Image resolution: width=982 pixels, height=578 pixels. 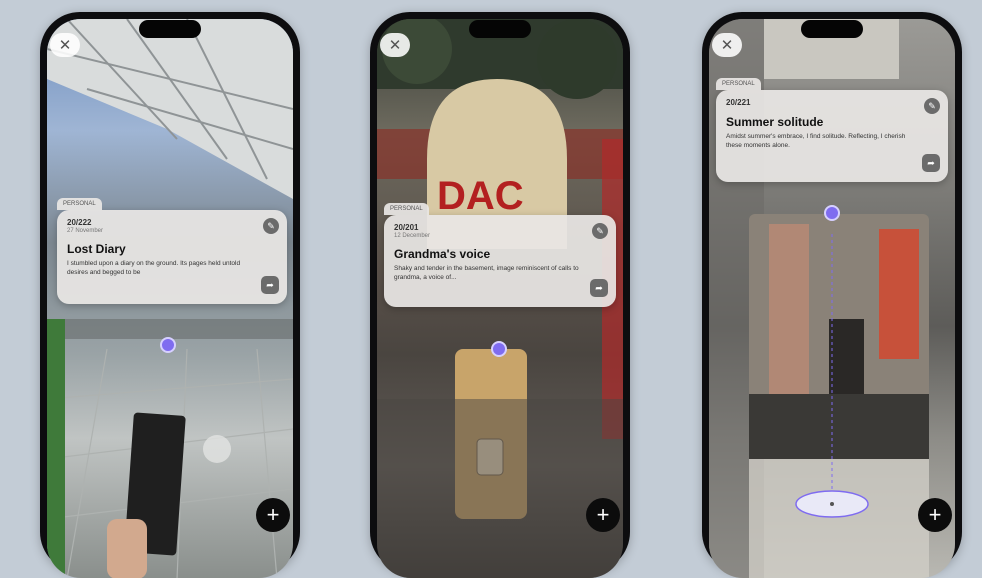 What do you see at coordinates (480, 196) in the screenshot?
I see `svg-text: DAC` at bounding box center [480, 196].